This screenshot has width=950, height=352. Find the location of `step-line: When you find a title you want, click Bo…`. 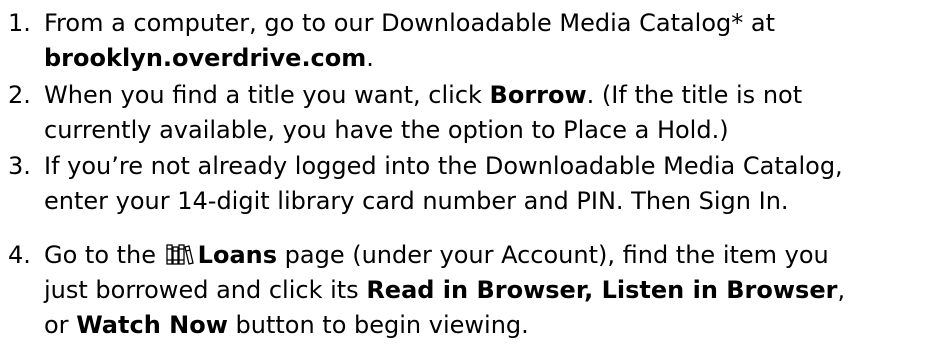

step-line: When you find a title you want, click Bo… is located at coordinates (423, 95).